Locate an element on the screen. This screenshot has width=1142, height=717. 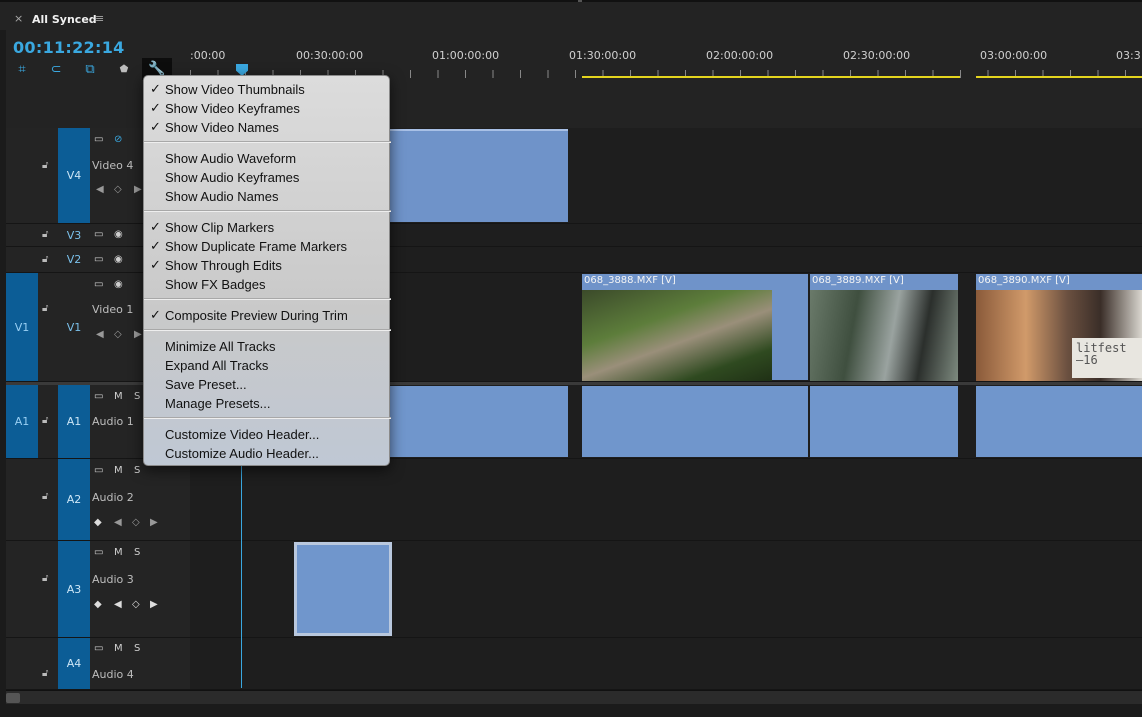
track-name: Video 4 is located at coordinates (113, 165).